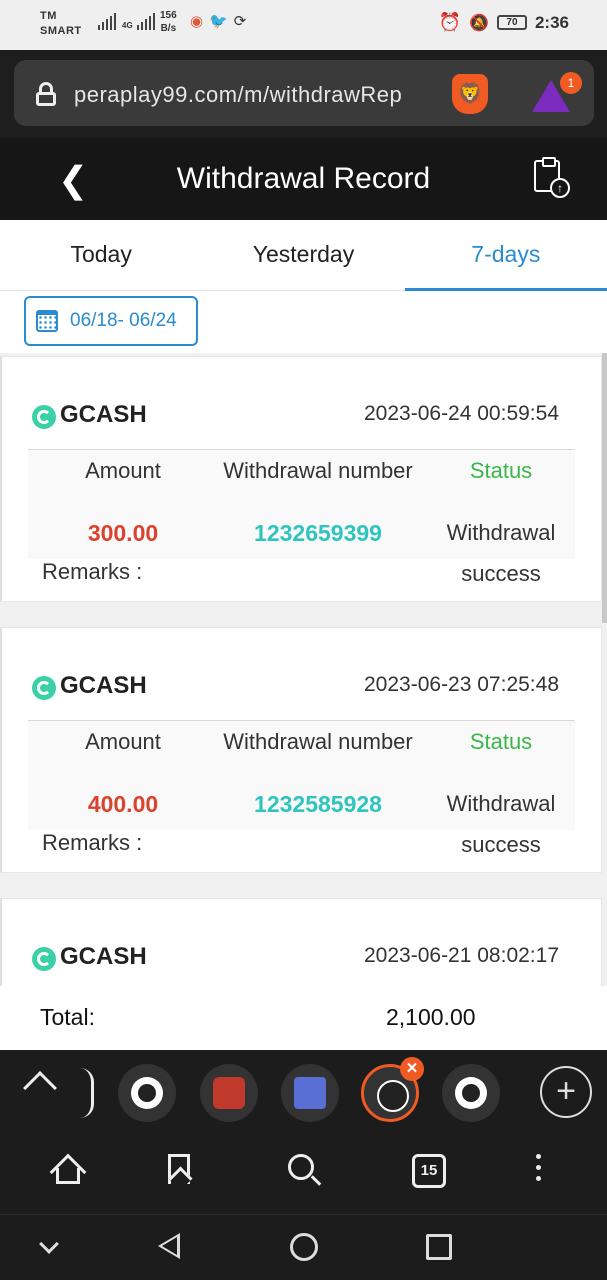 The image size is (607, 1280). Describe the element at coordinates (61, 24) in the screenshot. I see `carrier-name: TM SMART` at that location.